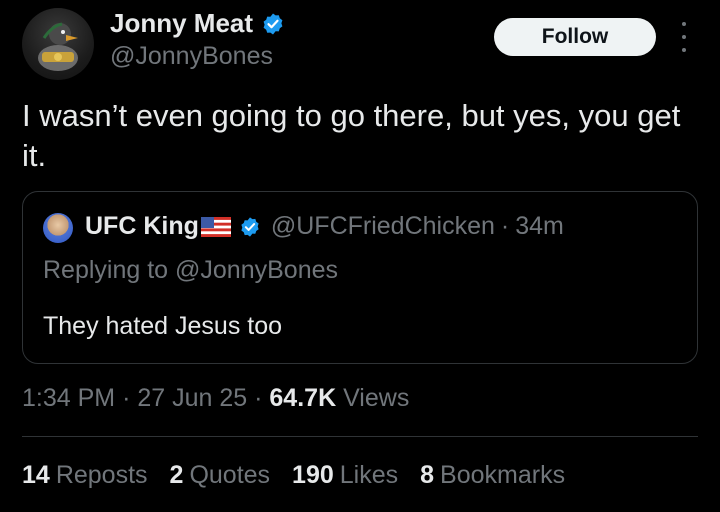 This screenshot has width=720, height=512. I want to click on quoted-header: UFC King @UFCFriedChicken · 34m, so click(324, 226).